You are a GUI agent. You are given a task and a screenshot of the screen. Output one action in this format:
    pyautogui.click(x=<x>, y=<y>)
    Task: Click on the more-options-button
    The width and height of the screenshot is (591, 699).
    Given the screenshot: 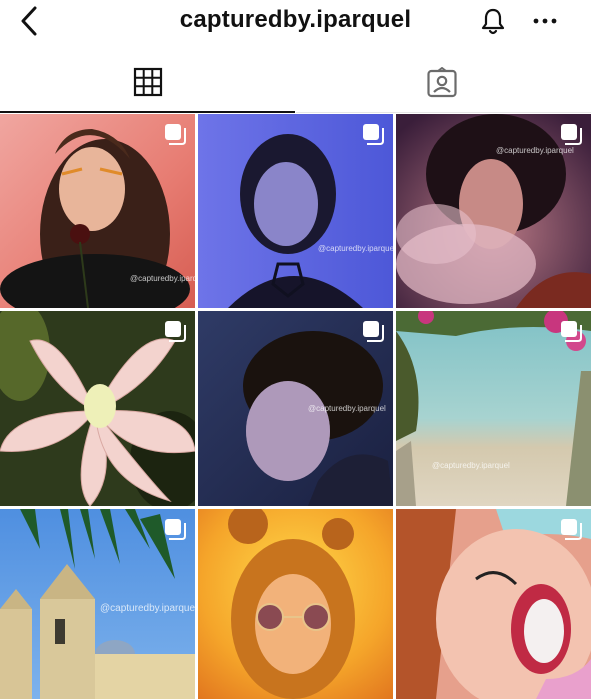 What is the action you would take?
    pyautogui.click(x=545, y=21)
    